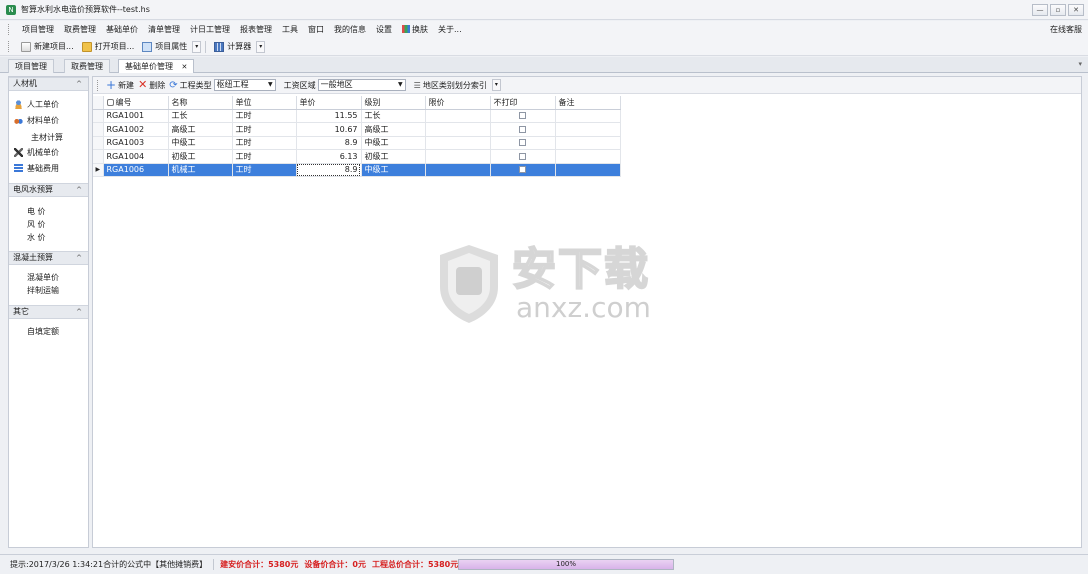  Describe the element at coordinates (264, 103) in the screenshot. I see `column-header-unit: 单位` at that location.